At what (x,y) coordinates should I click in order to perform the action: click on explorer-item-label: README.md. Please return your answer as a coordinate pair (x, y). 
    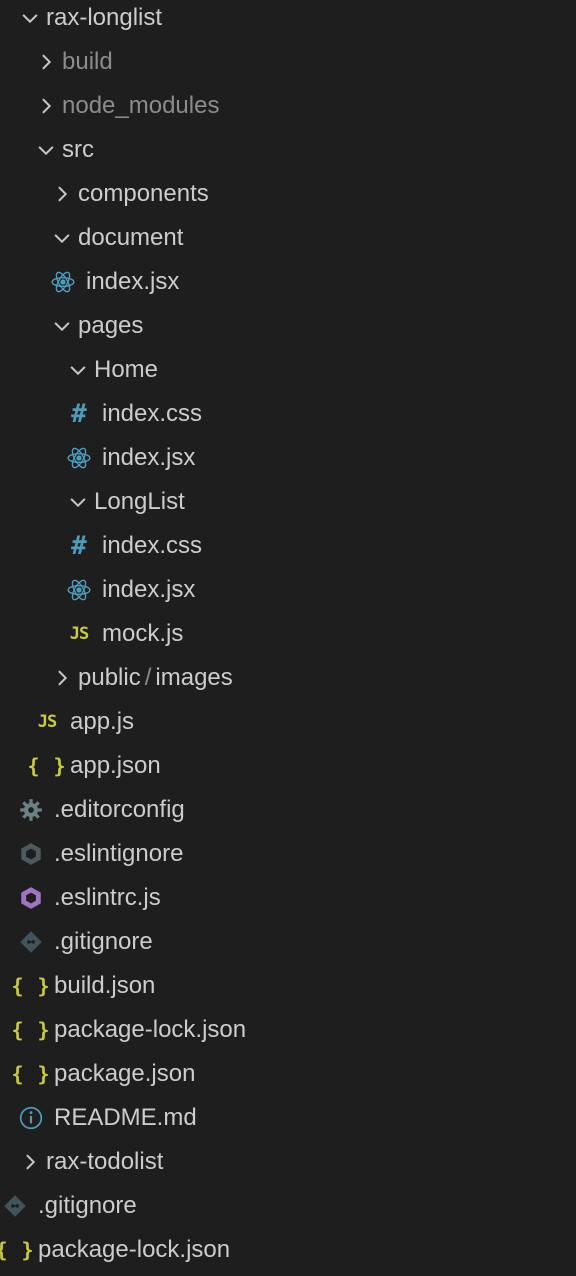
    Looking at the image, I should click on (125, 1117).